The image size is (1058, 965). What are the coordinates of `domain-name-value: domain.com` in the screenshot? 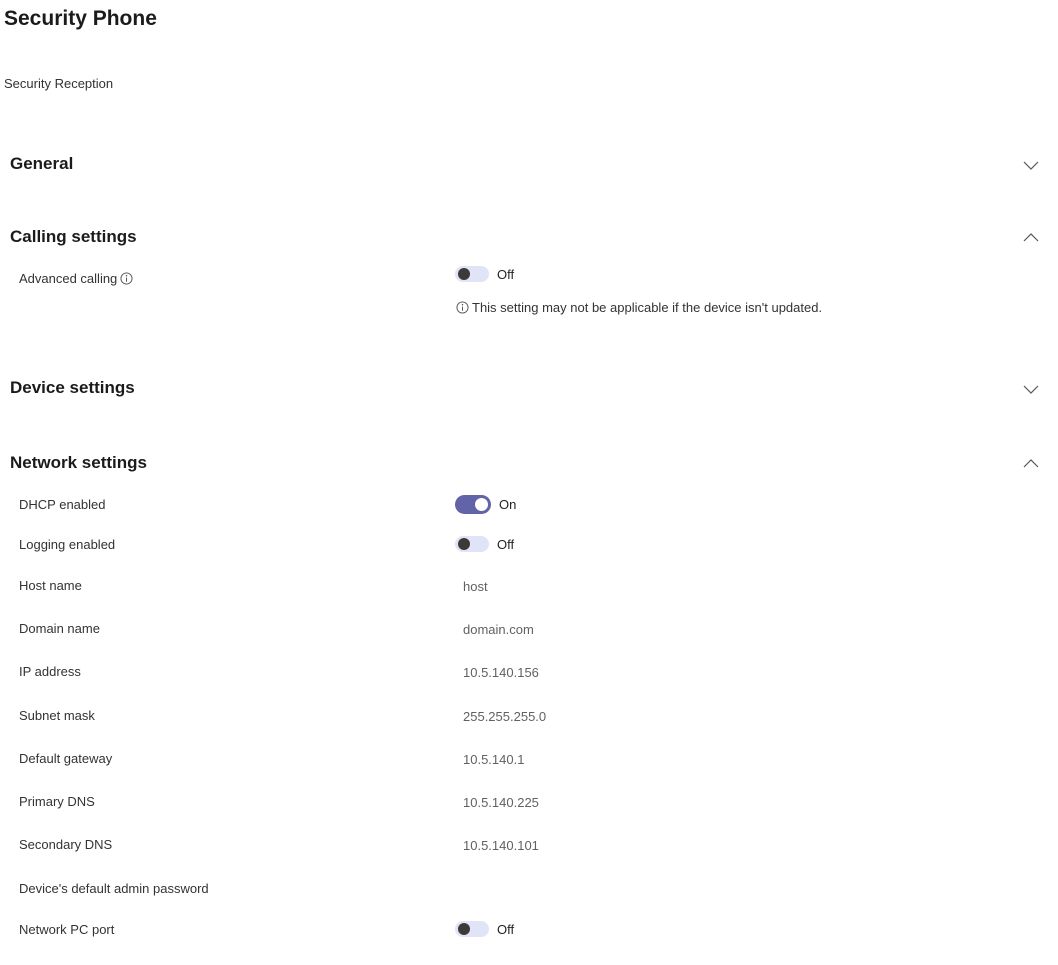 It's located at (498, 629).